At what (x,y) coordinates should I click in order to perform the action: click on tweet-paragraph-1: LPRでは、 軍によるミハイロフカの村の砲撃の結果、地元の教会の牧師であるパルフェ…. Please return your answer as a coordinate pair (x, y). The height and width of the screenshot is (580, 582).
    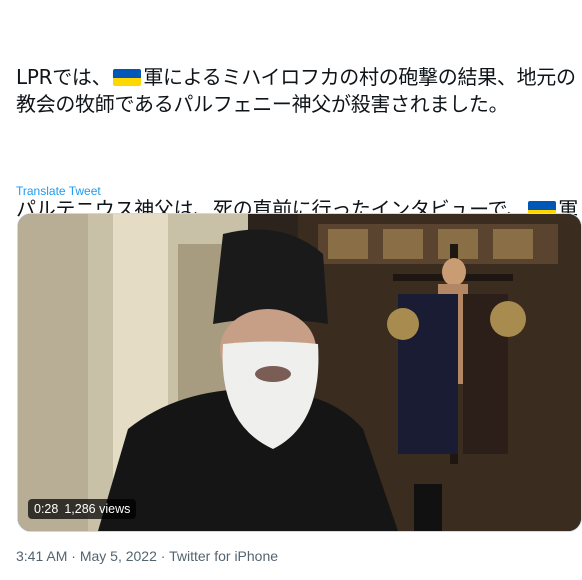
    Looking at the image, I should click on (297, 91).